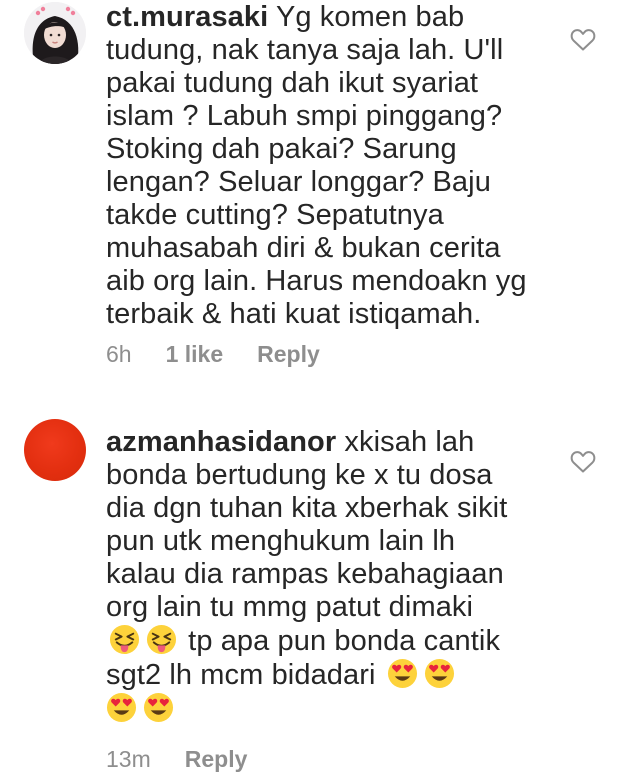 The width and height of the screenshot is (640, 773). I want to click on comment-timestamp: 13m, so click(128, 759).